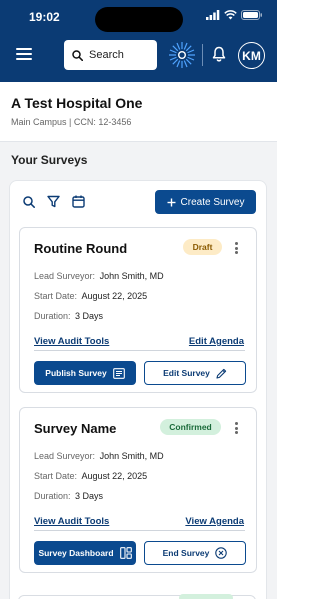 This screenshot has width=320, height=599. What do you see at coordinates (219, 54) in the screenshot?
I see `bell-icon` at bounding box center [219, 54].